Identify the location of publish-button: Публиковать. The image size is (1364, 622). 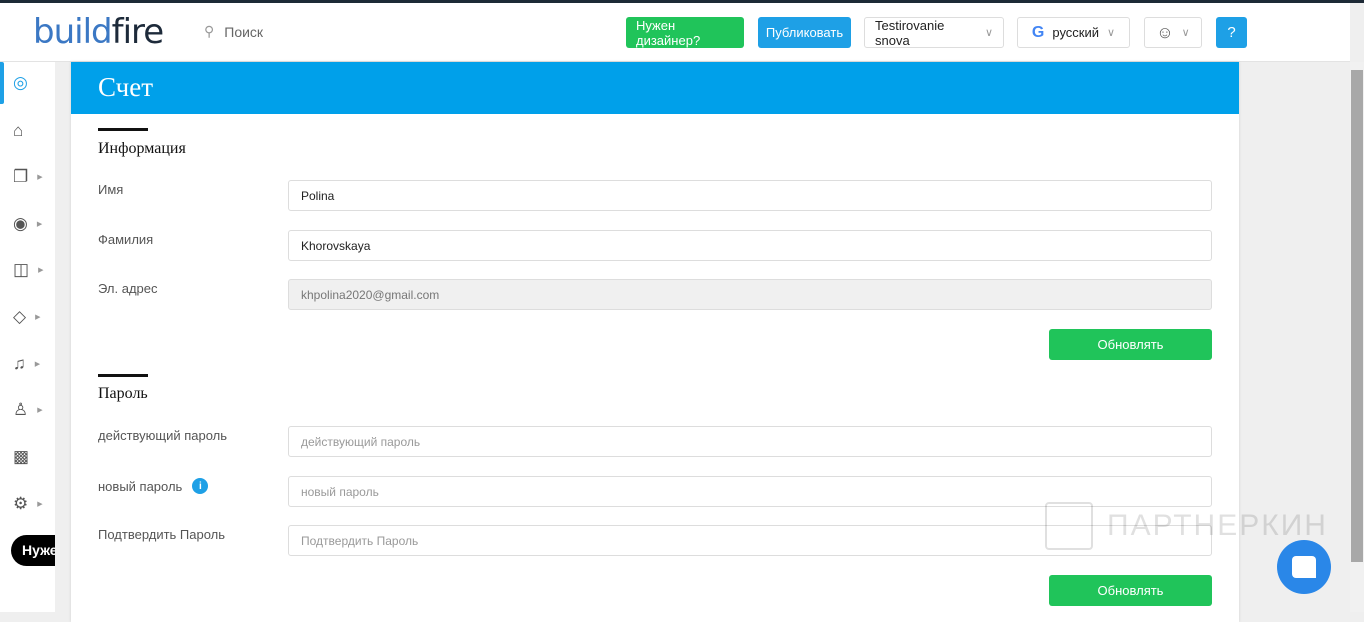
(804, 32).